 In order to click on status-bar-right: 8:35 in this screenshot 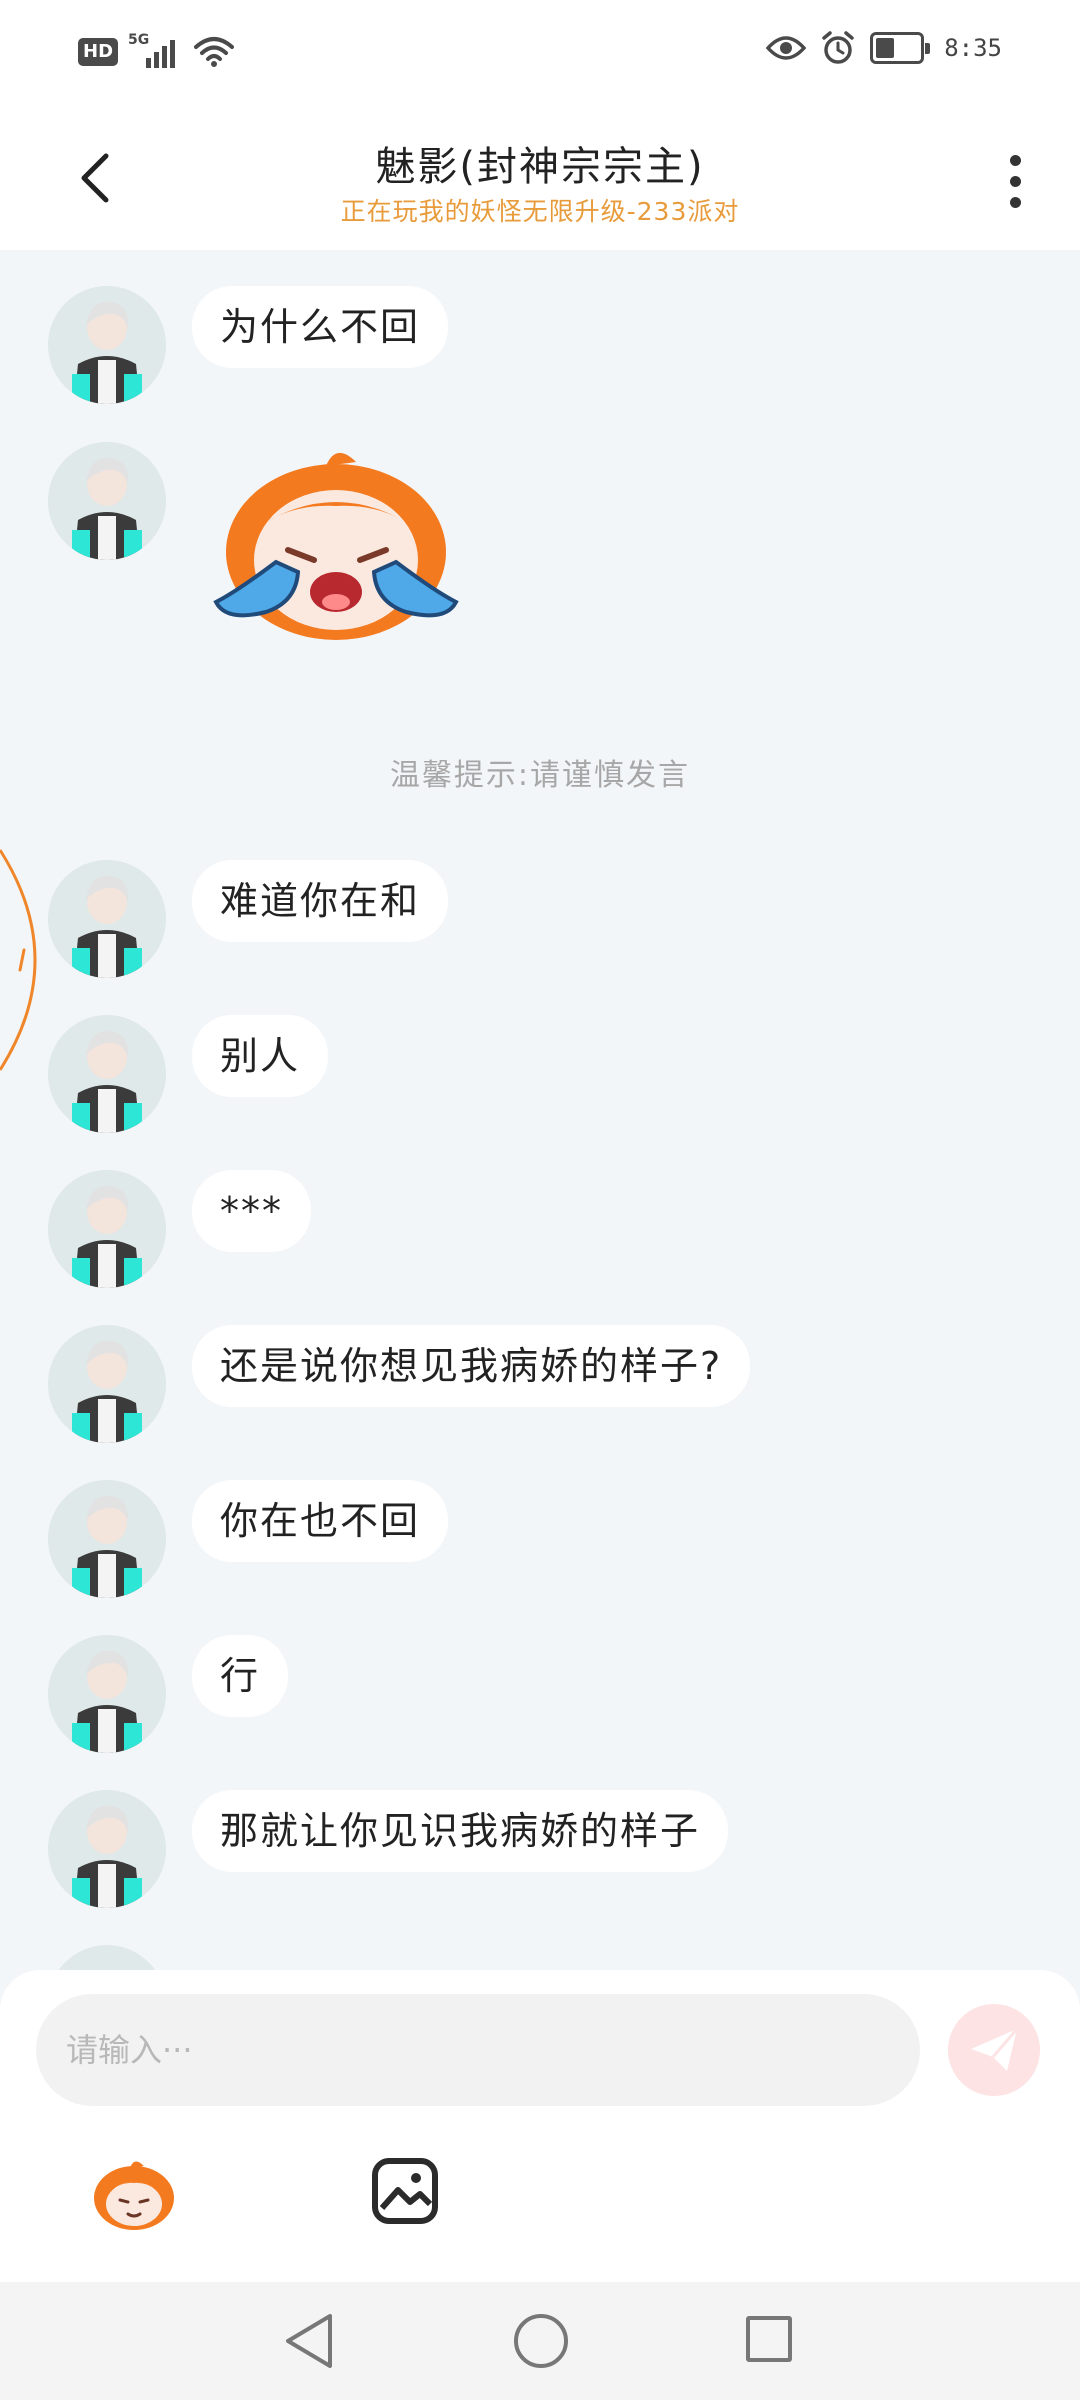, I will do `click(884, 48)`.